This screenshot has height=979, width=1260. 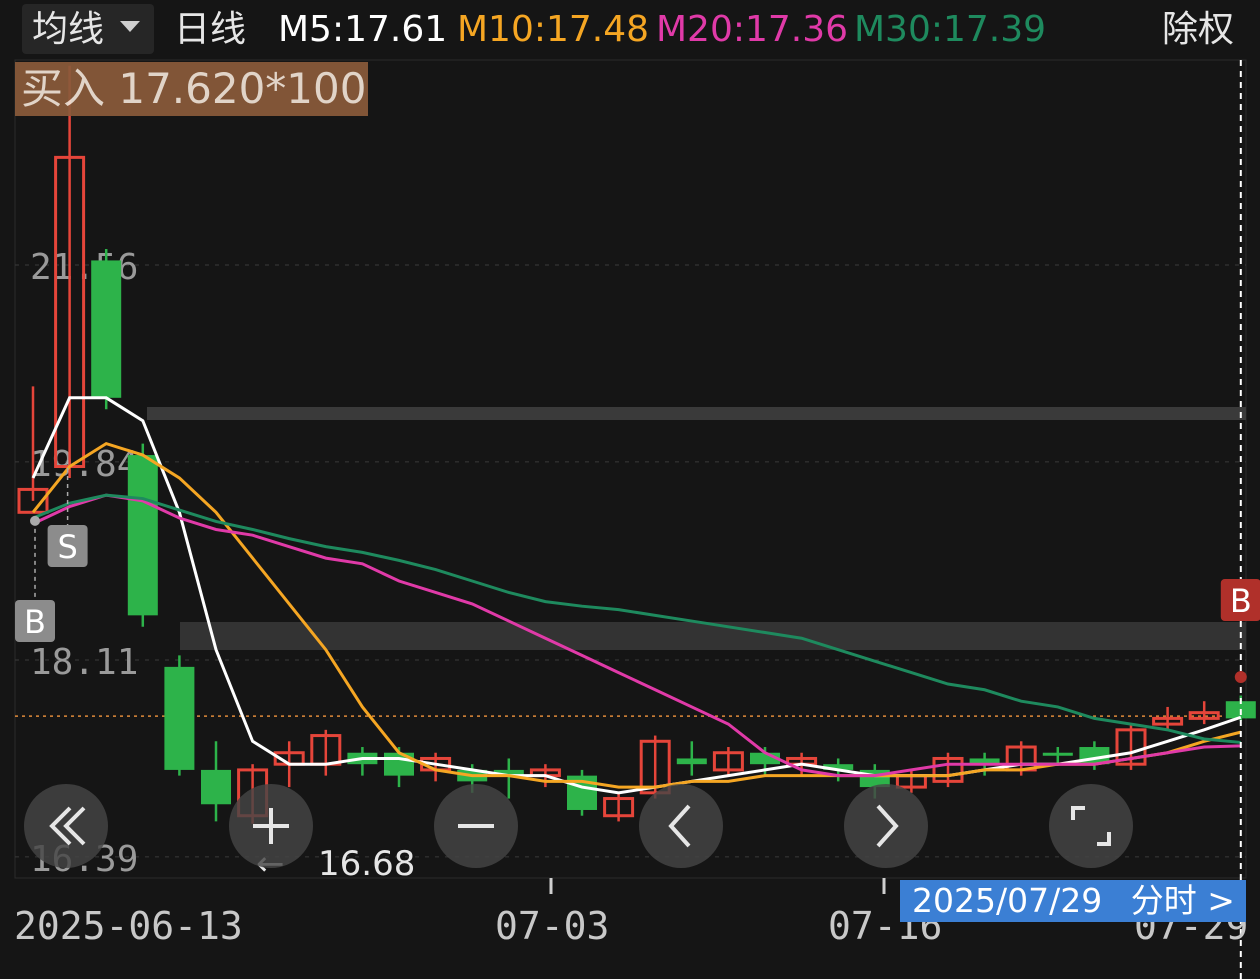 I want to click on rewind-button, so click(x=66, y=826).